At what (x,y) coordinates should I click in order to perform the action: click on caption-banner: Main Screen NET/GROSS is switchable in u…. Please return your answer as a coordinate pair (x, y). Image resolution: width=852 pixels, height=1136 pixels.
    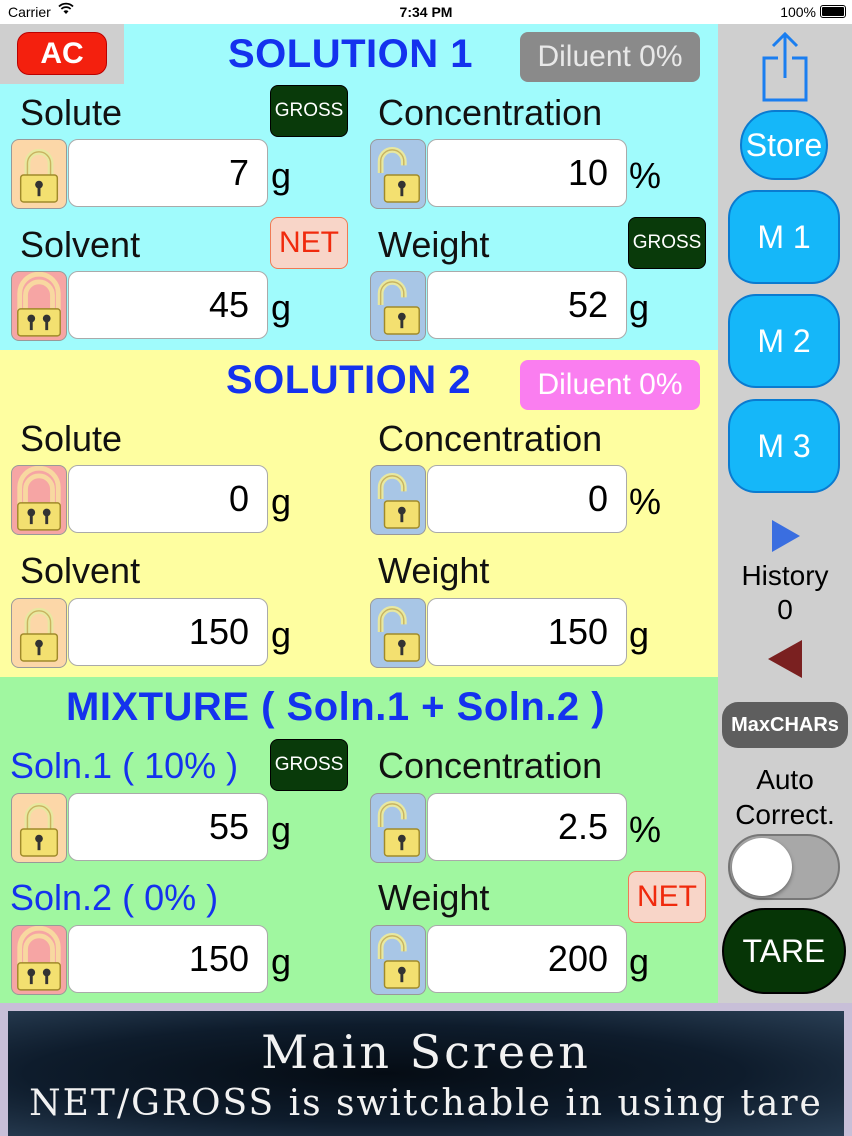
    Looking at the image, I should click on (426, 1073).